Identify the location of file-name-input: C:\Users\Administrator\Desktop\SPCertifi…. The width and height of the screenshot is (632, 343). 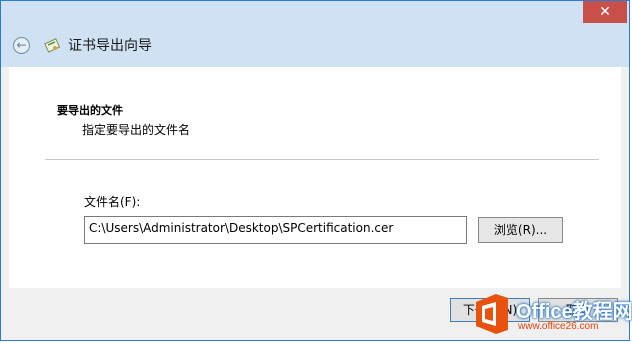
(275, 230).